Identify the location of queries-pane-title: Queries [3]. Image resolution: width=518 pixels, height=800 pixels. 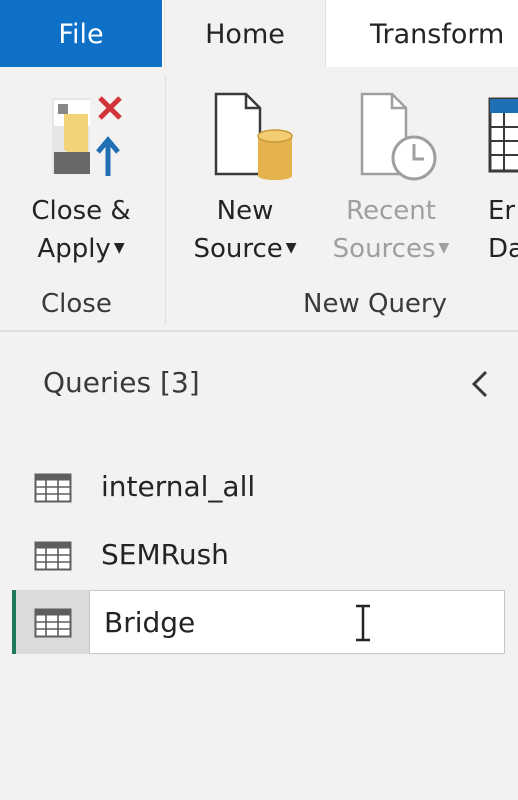
(121, 382).